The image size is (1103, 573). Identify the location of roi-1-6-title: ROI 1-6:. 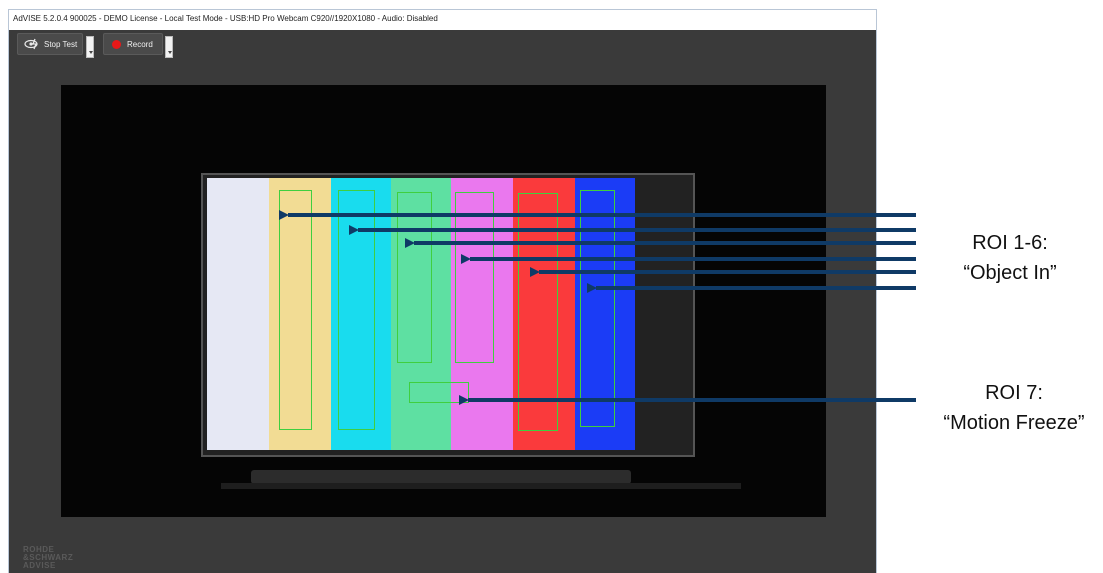
(1010, 243).